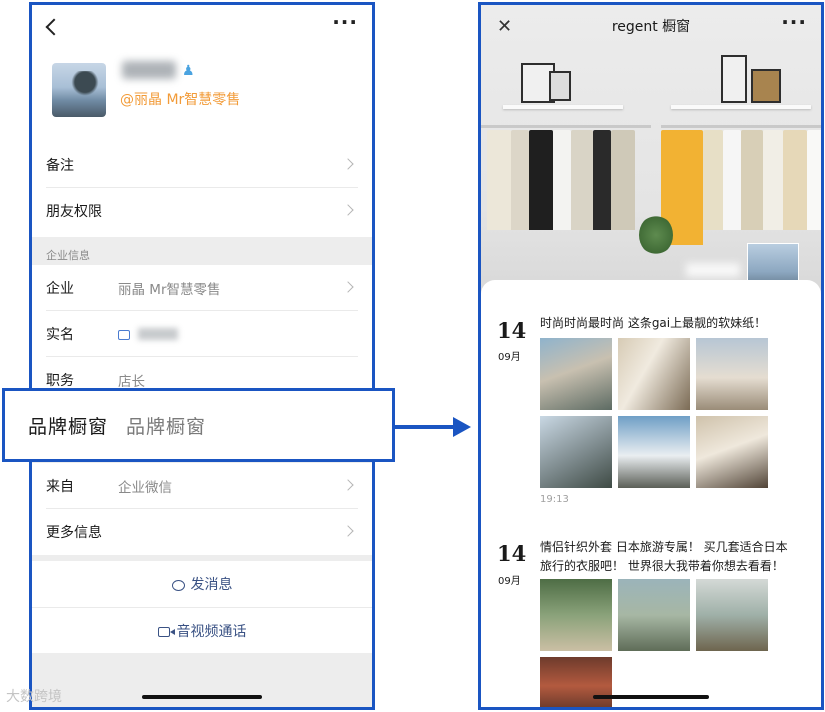 The height and width of the screenshot is (712, 825). I want to click on more-info-row: 更多信息, so click(202, 532).